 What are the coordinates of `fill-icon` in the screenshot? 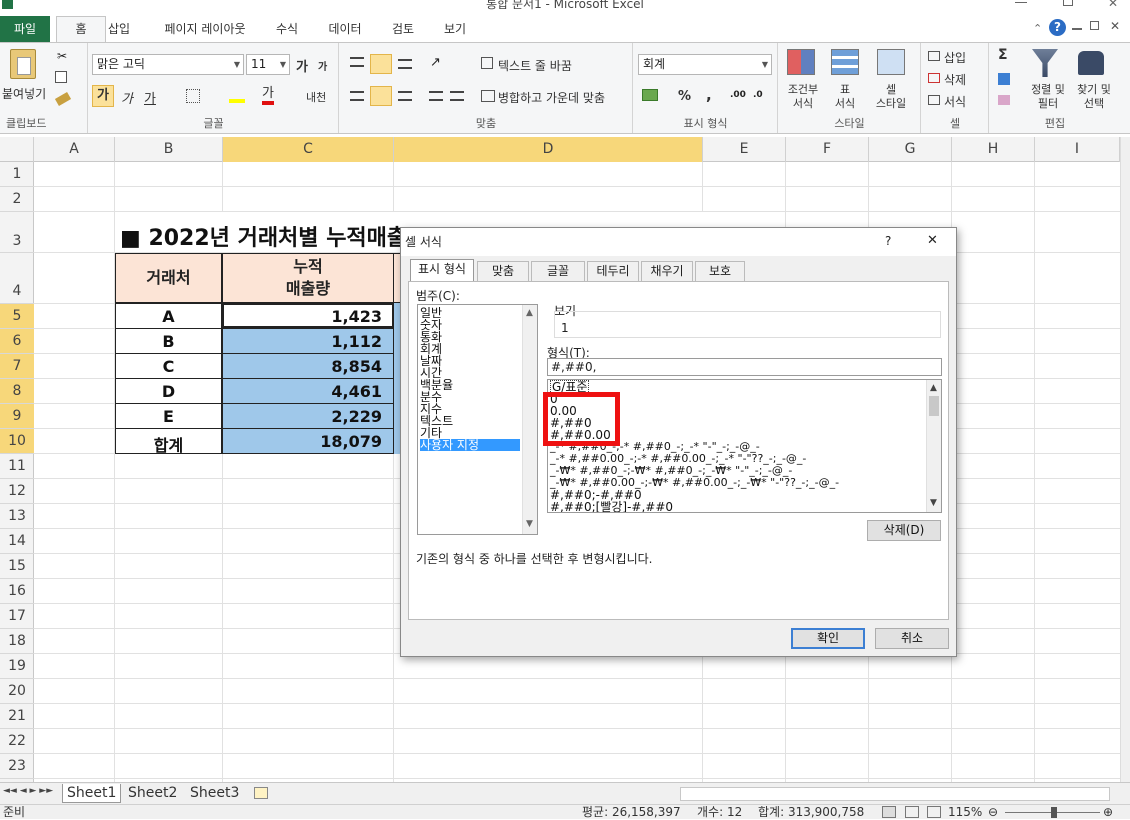 It's located at (1004, 79).